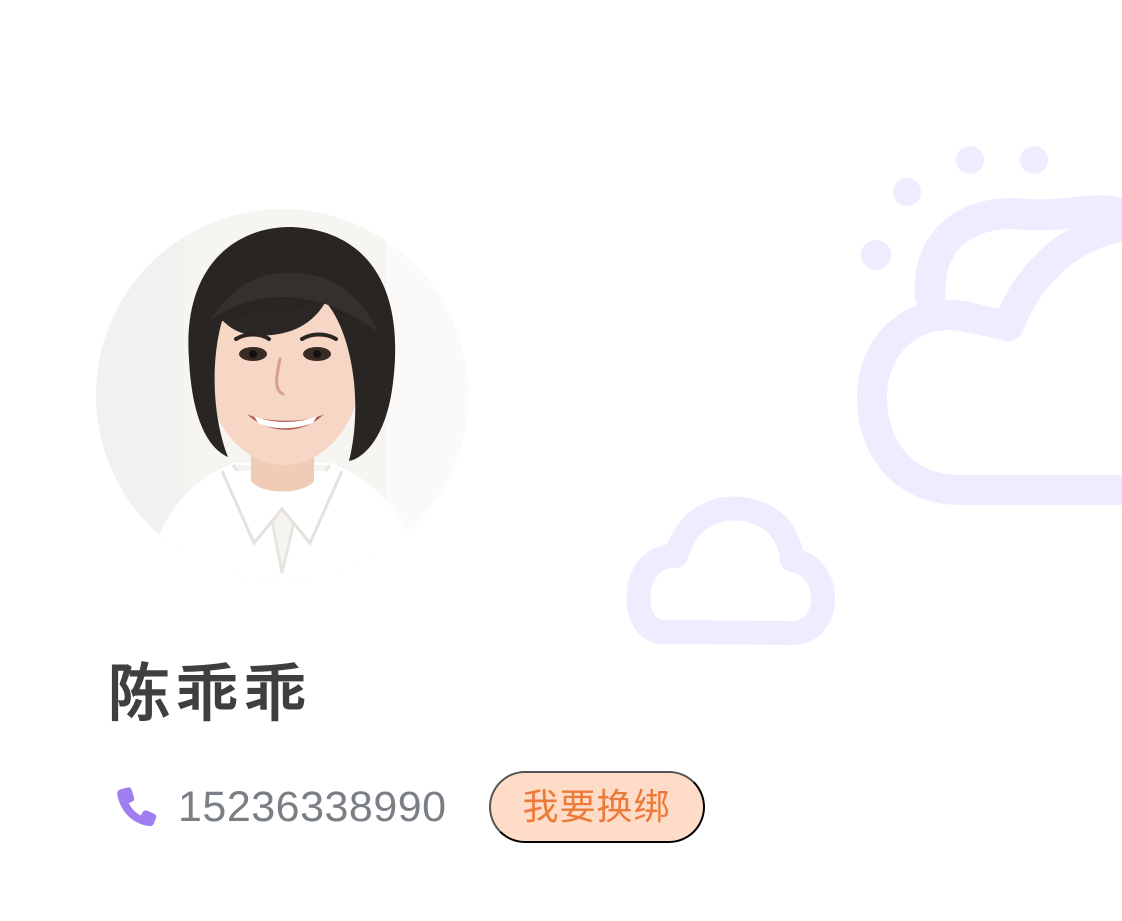  I want to click on avatar, so click(282, 395).